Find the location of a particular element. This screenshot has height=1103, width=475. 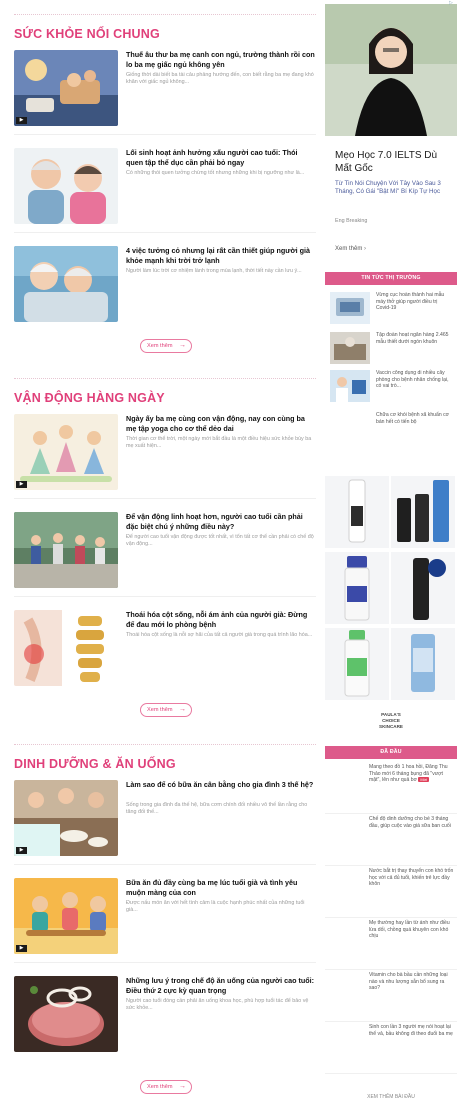

market-news-header: TIN TỨC THỊ TRƯỜNG is located at coordinates (391, 278).